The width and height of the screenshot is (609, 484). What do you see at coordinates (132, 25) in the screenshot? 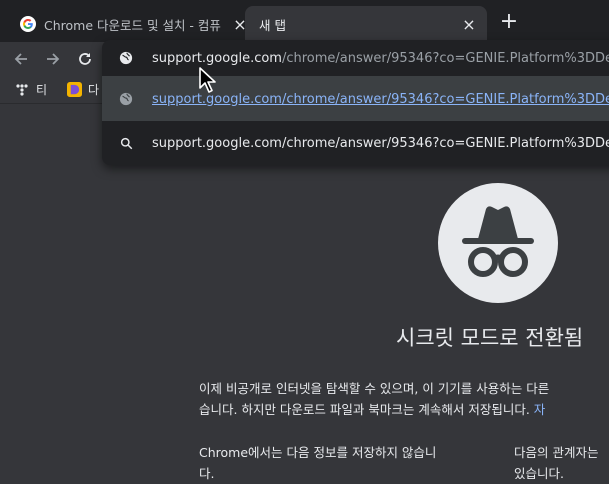
I see `tab-title: Chrome 다운로드 및 설치 - 컴퓨` at bounding box center [132, 25].